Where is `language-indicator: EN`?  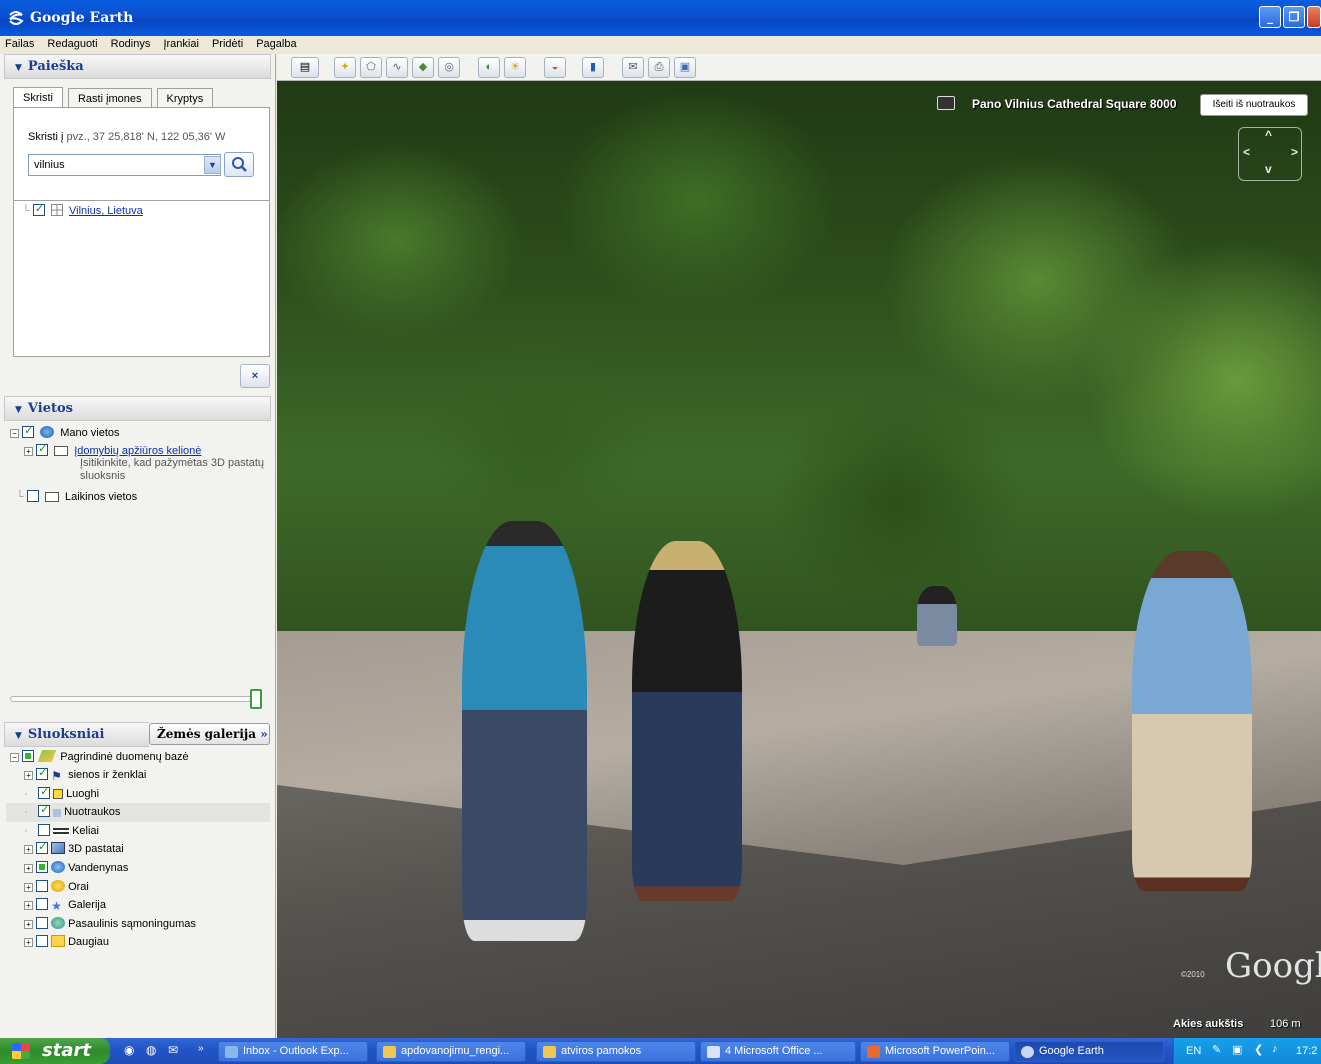 language-indicator: EN is located at coordinates (1193, 1051).